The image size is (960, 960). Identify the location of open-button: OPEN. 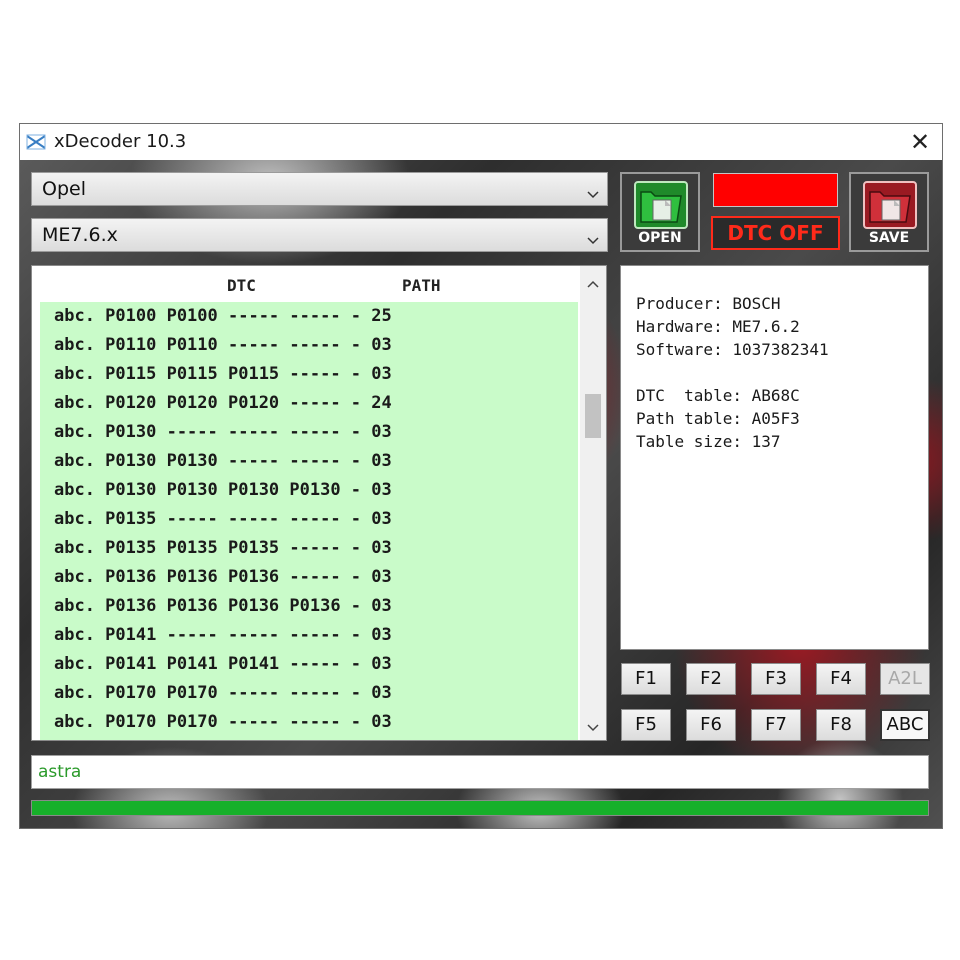
(660, 212).